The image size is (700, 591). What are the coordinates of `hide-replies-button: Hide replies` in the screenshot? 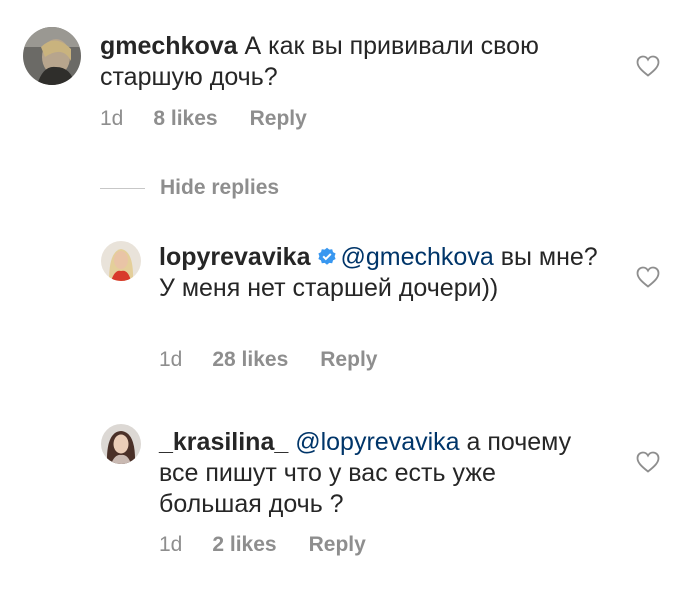 It's located at (189, 188).